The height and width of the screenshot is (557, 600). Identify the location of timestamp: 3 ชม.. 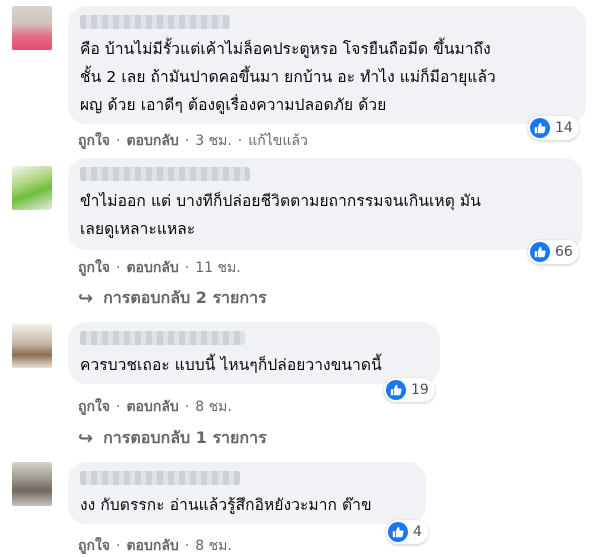
(213, 141).